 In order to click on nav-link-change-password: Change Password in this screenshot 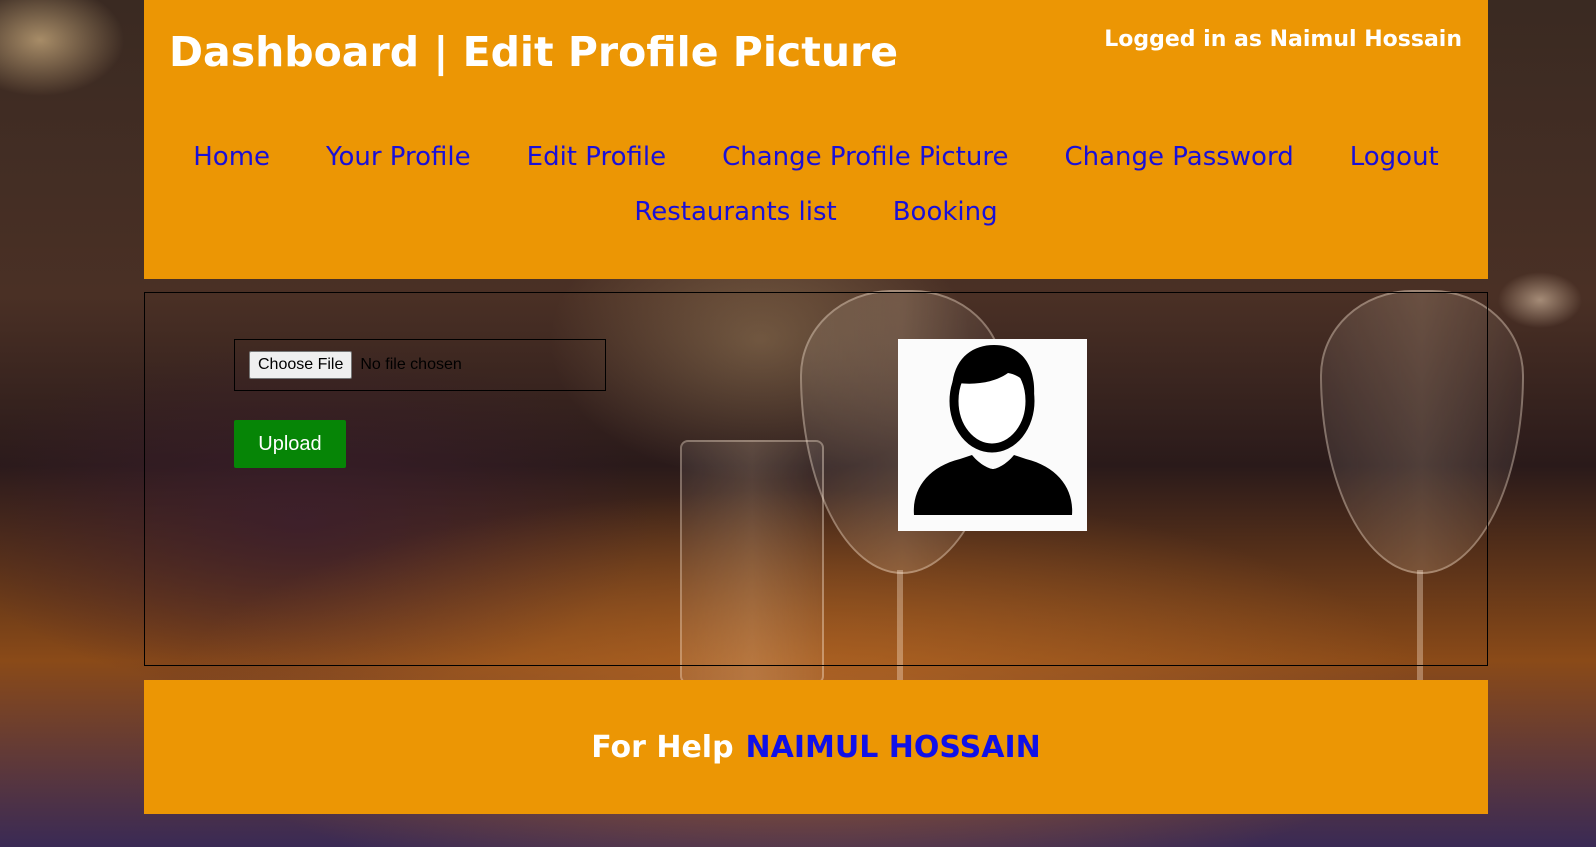, I will do `click(1178, 157)`.